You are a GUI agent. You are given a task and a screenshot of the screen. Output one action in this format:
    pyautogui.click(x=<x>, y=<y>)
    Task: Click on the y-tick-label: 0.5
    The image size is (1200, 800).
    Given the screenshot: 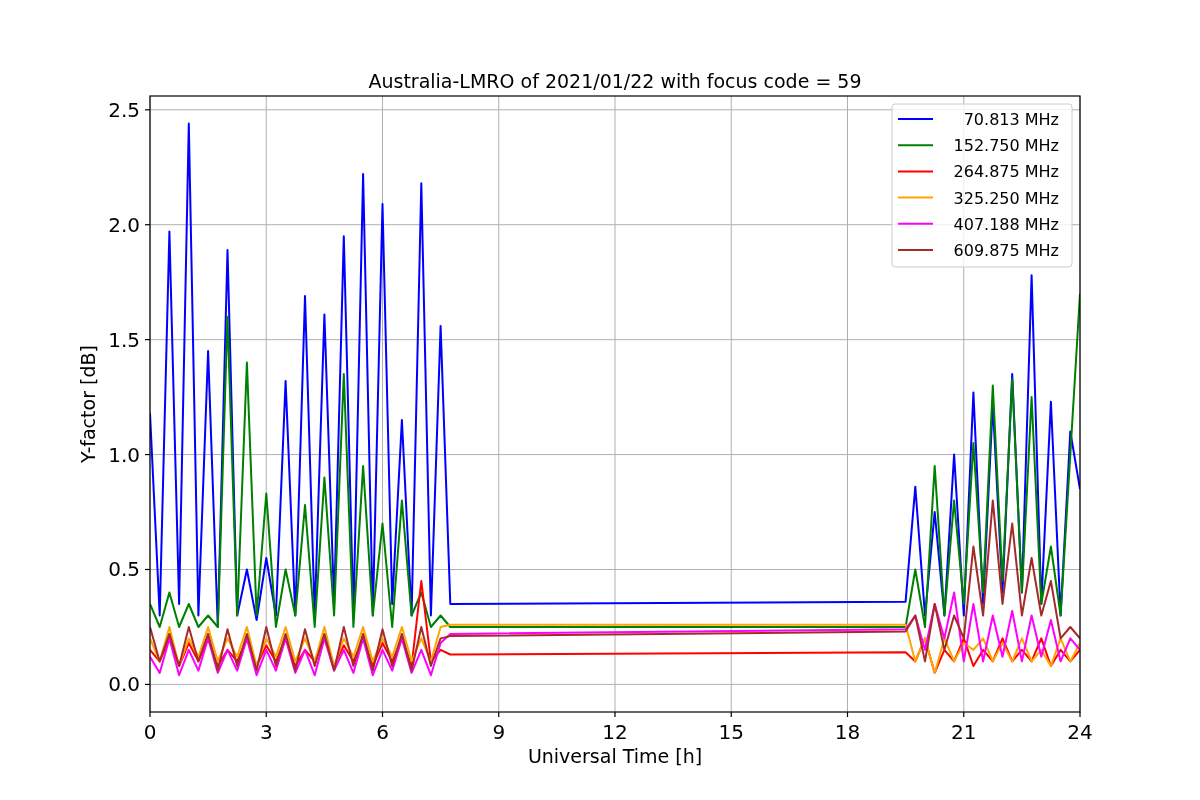 What is the action you would take?
    pyautogui.click(x=124, y=569)
    